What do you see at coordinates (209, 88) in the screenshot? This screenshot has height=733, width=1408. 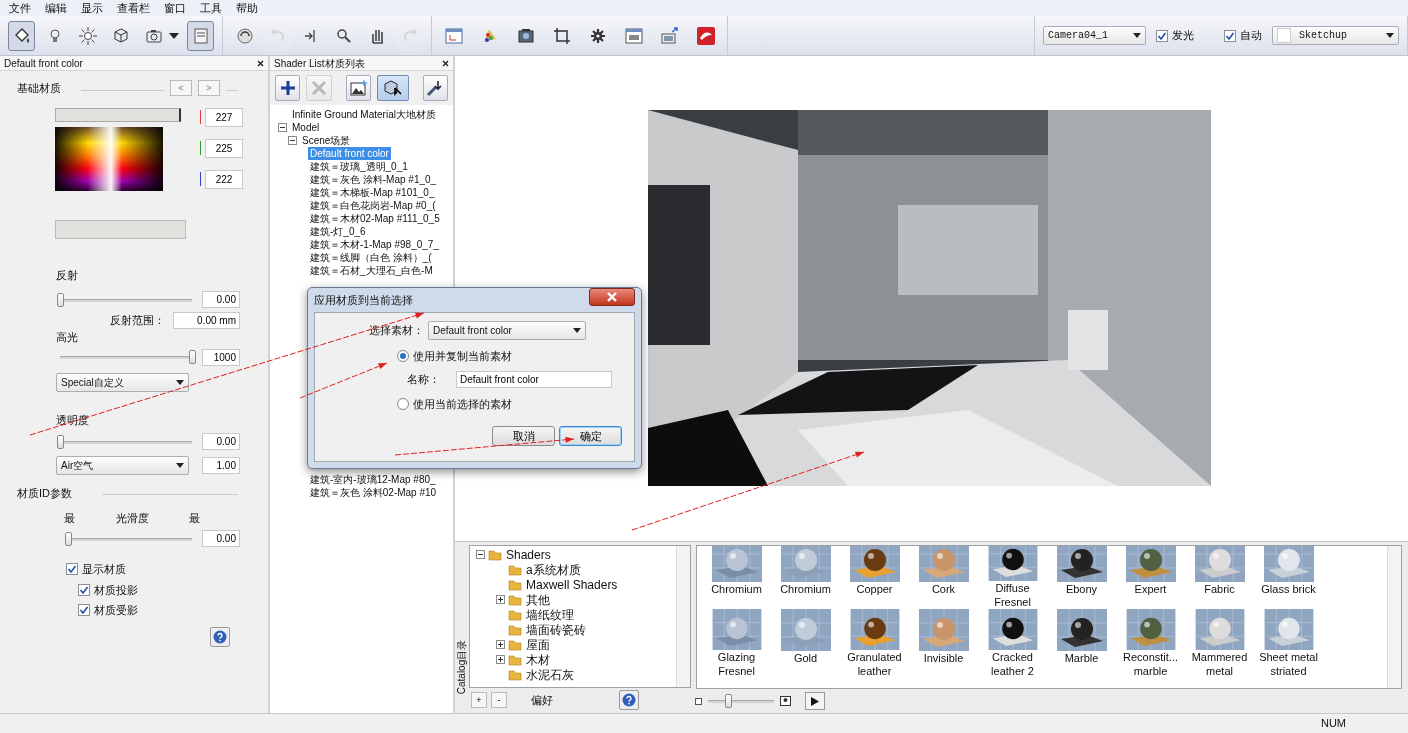 I see `nav-button: >` at bounding box center [209, 88].